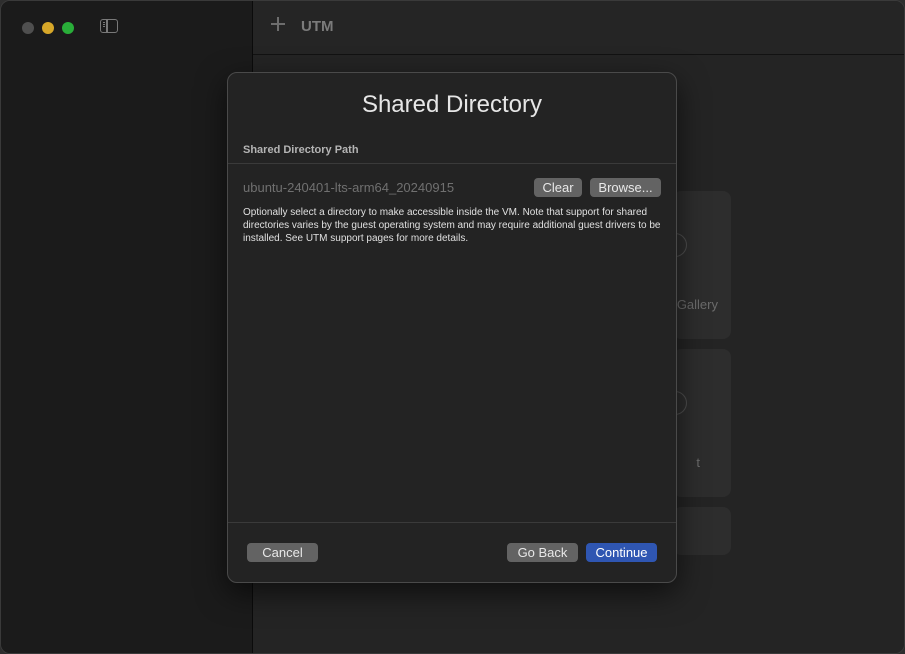 Image resolution: width=905 pixels, height=654 pixels. What do you see at coordinates (452, 104) in the screenshot?
I see `dialog-title: Shared Directory` at bounding box center [452, 104].